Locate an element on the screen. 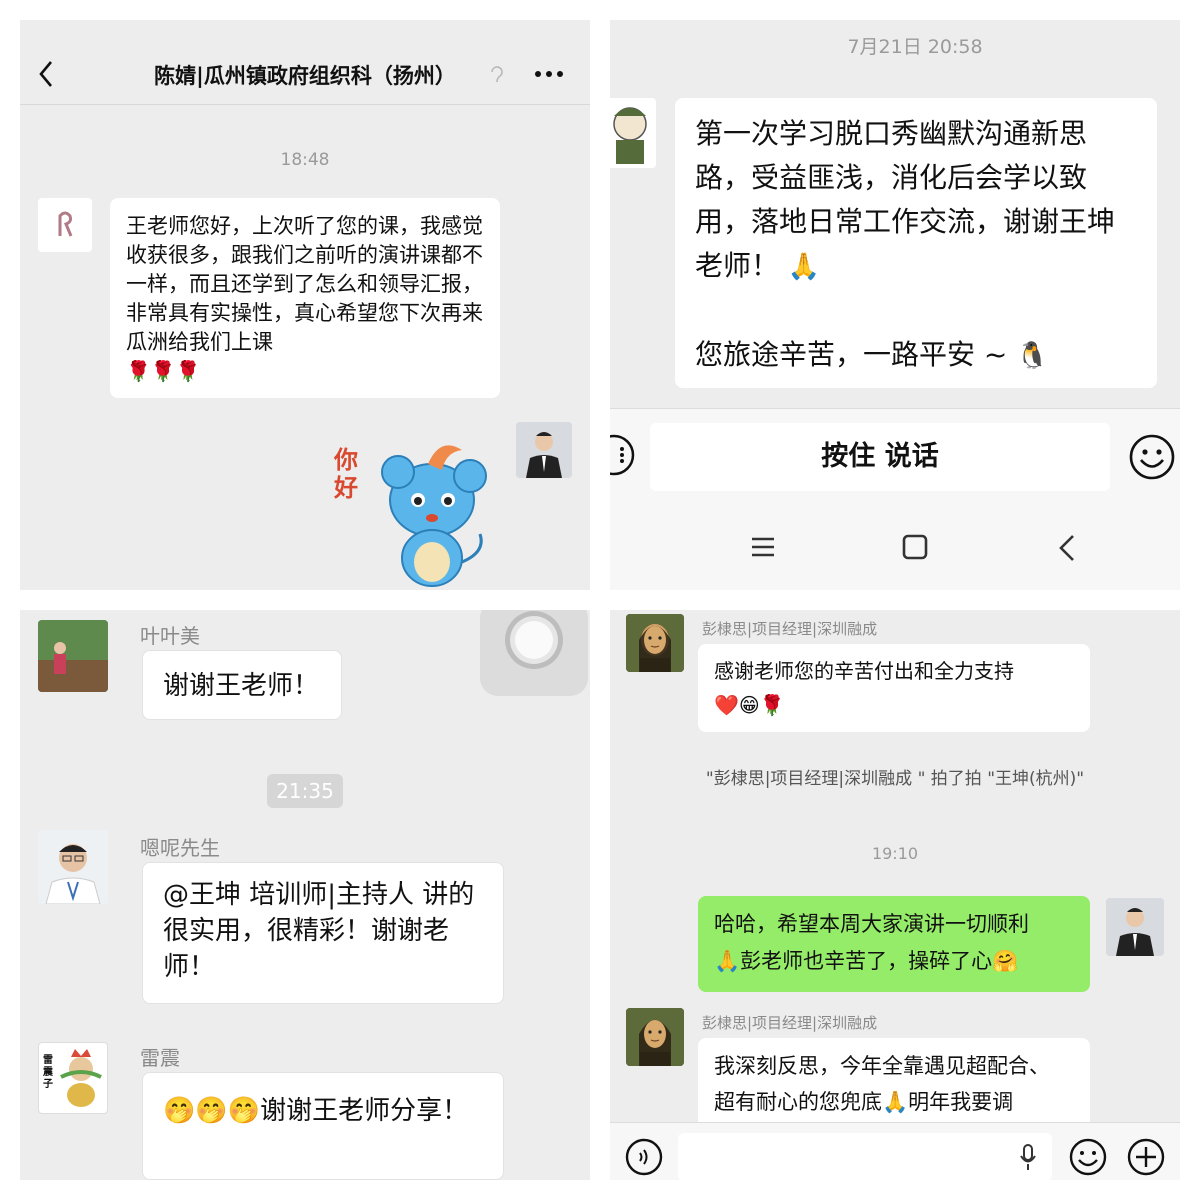 The height and width of the screenshot is (1200, 1200). message-text: @王坤 培训师|主持人 讲的很实用，很精彩！谢谢老师！ is located at coordinates (319, 931).